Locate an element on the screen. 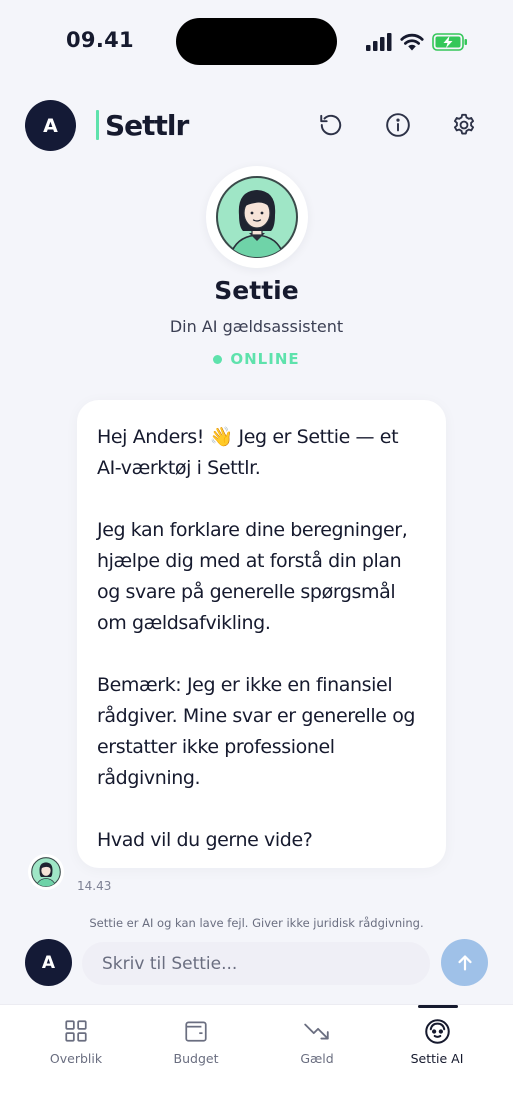  assistant-subtitle: Din AI gældsassistent is located at coordinates (256, 326).